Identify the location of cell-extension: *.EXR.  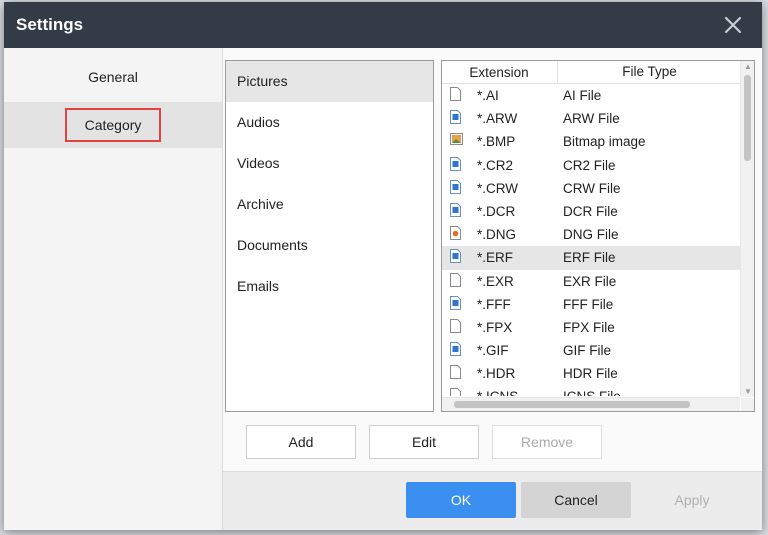
(495, 281).